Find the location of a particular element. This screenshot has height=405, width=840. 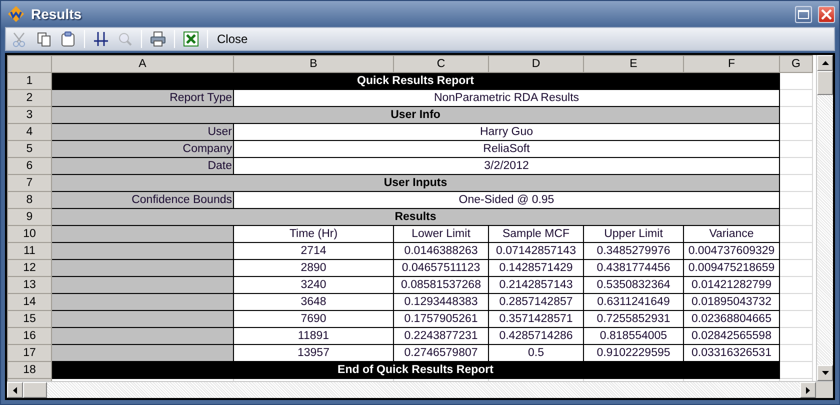

row-header: 16 is located at coordinates (30, 336).